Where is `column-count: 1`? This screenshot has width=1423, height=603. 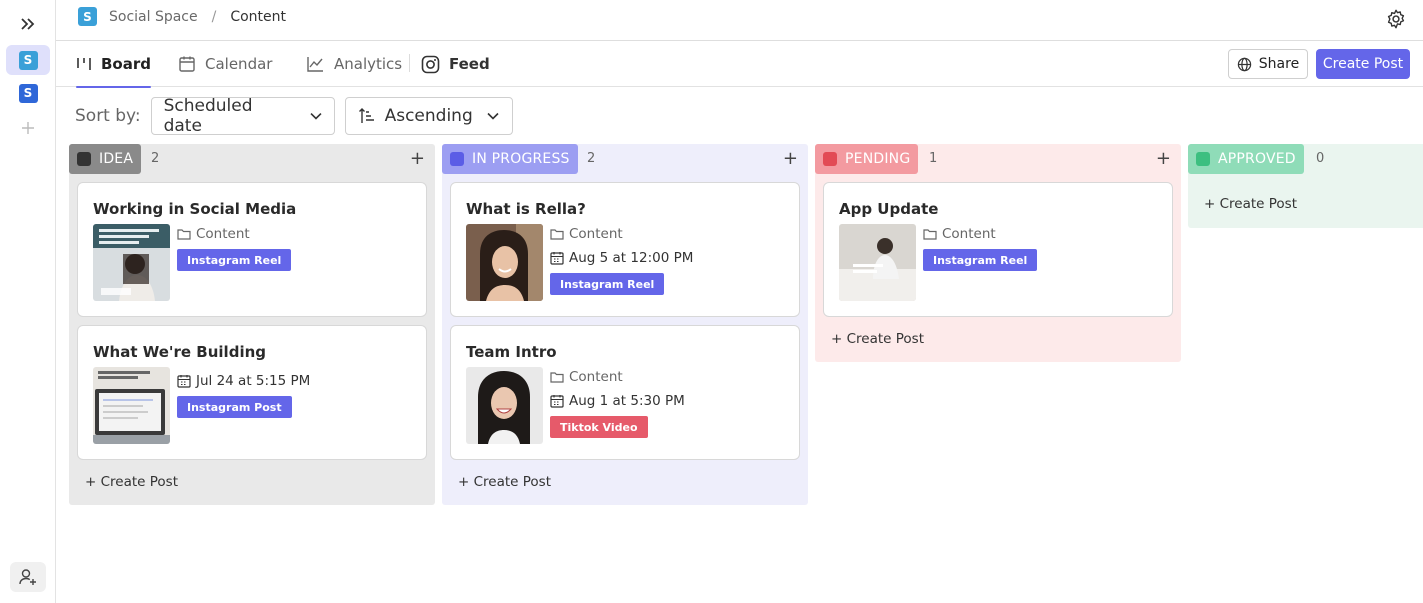 column-count: 1 is located at coordinates (933, 158).